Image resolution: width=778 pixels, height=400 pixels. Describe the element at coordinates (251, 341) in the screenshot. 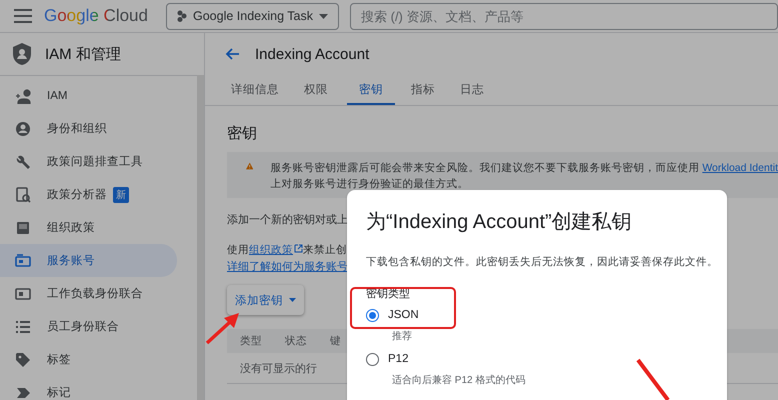

I see `column-header: 类型` at that location.